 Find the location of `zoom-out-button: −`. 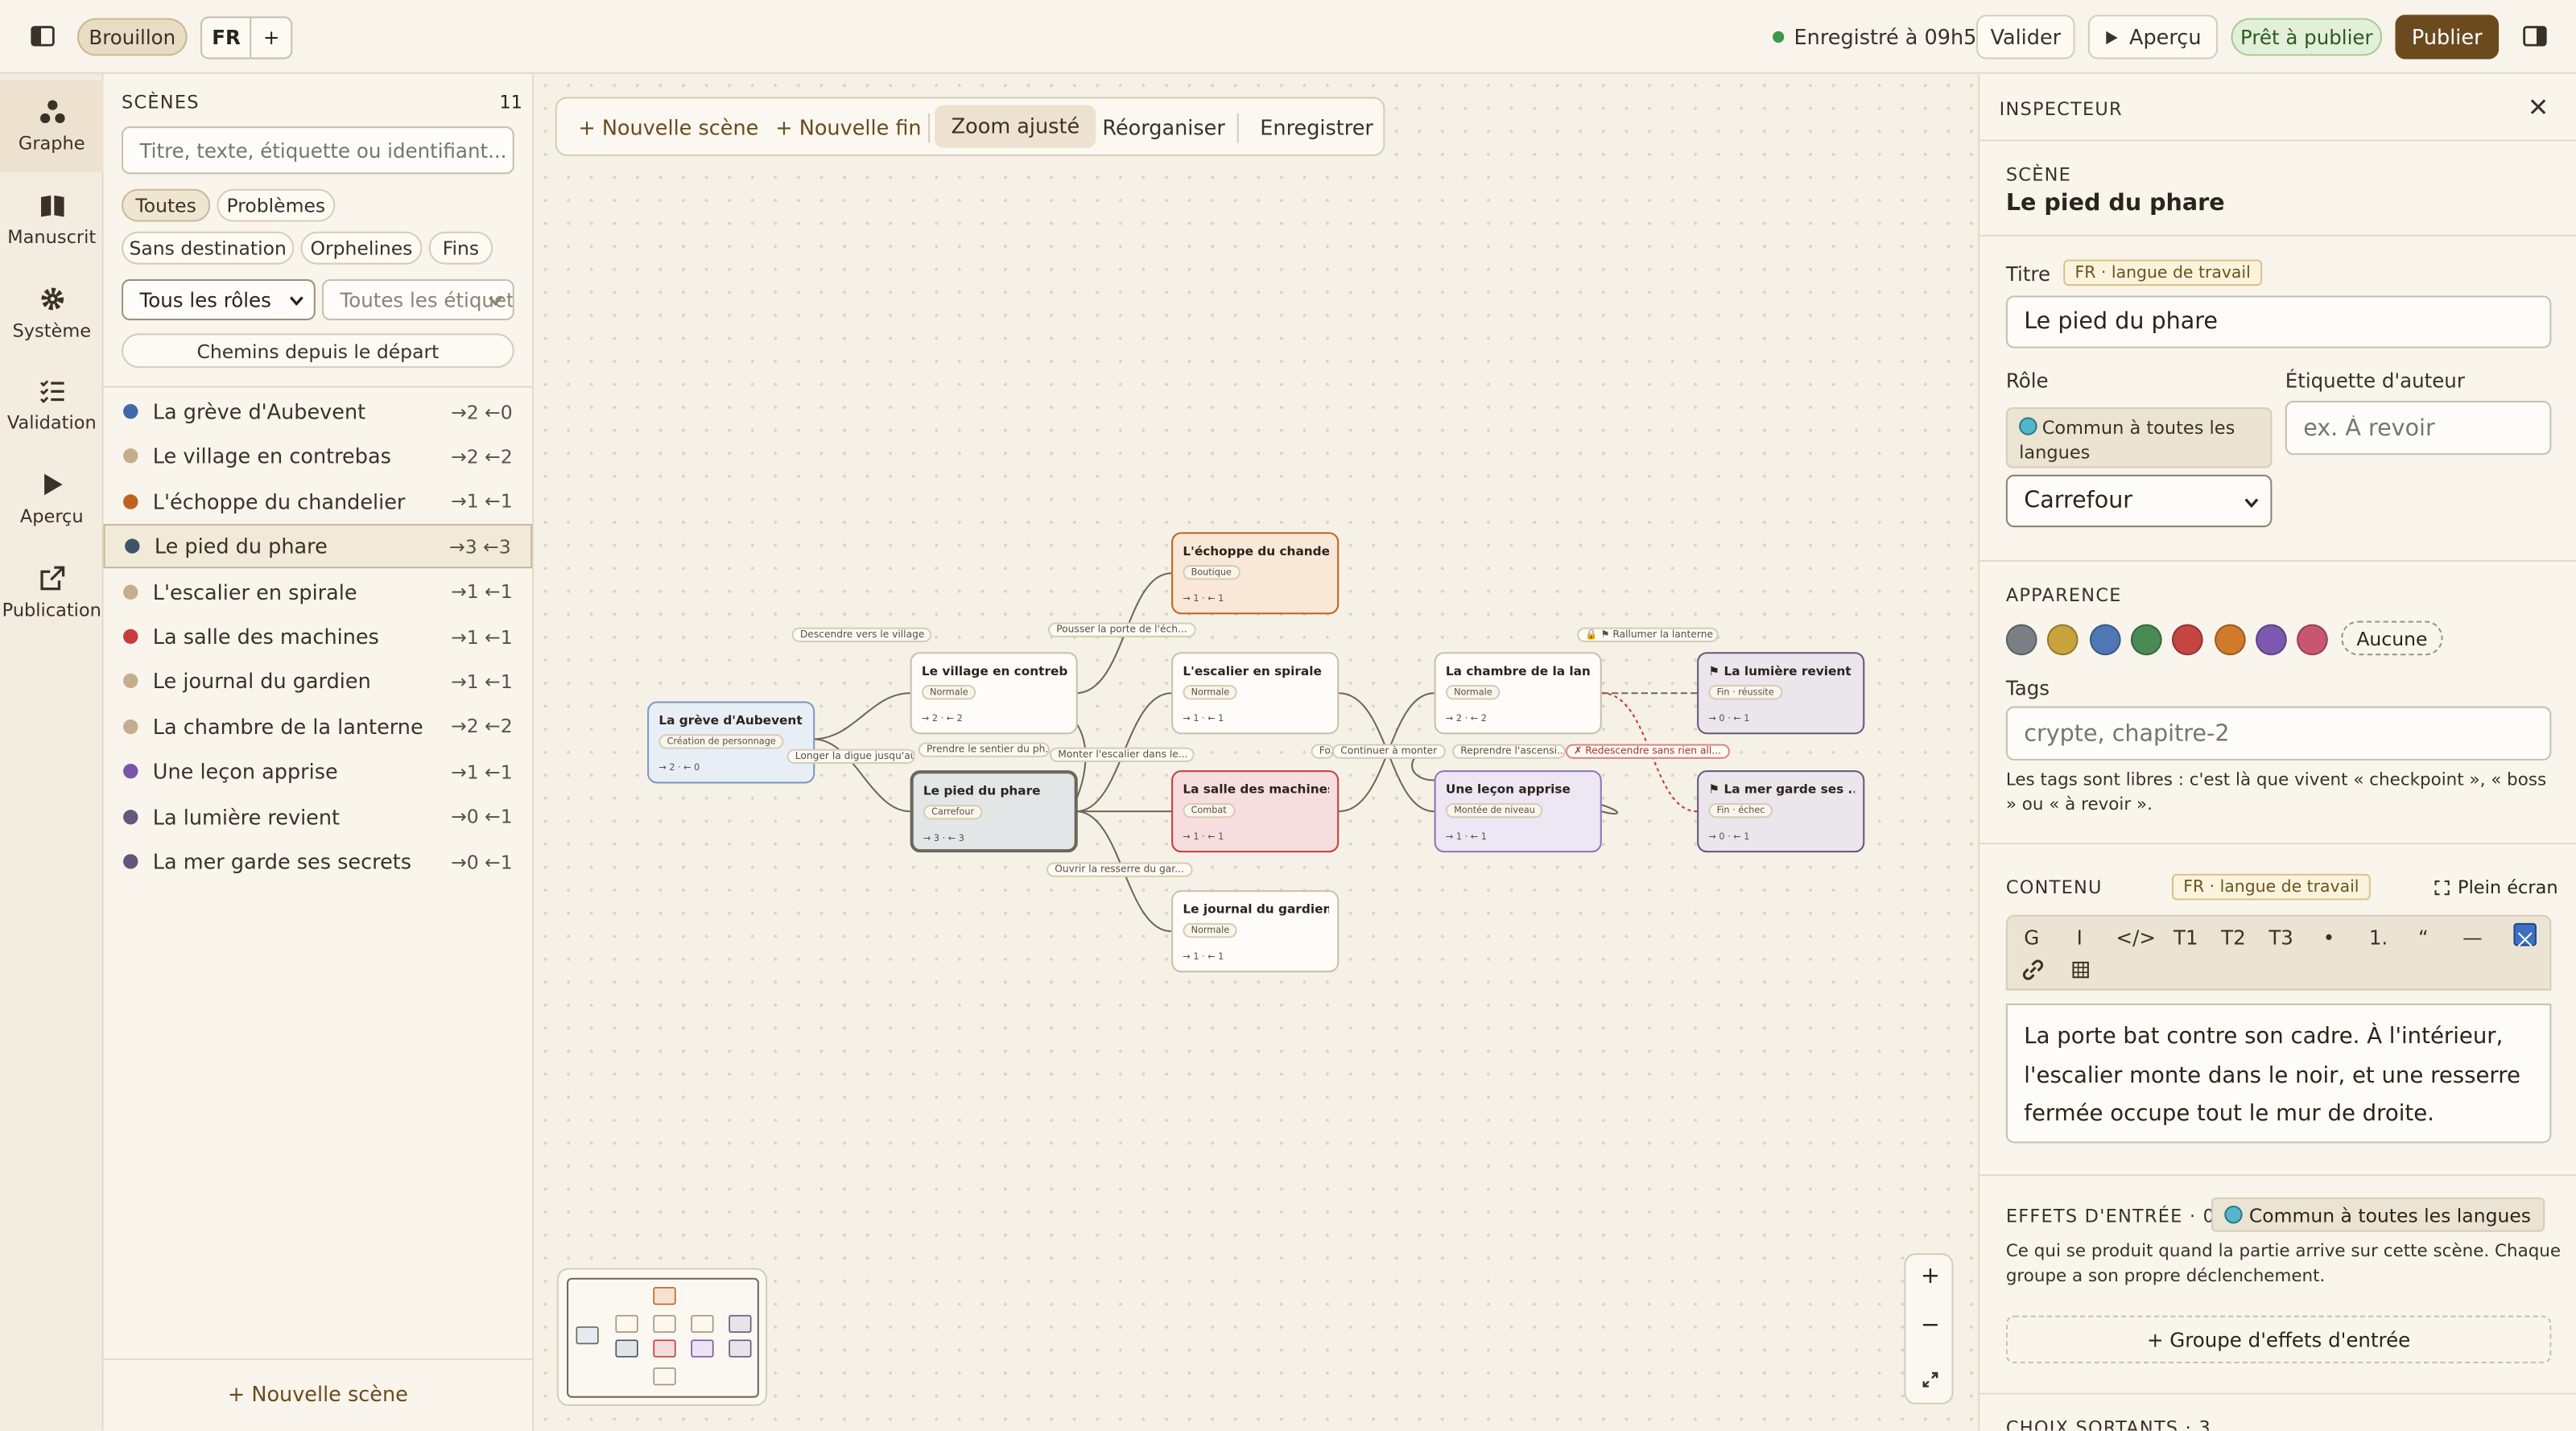

zoom-out-button: − is located at coordinates (1930, 1326).